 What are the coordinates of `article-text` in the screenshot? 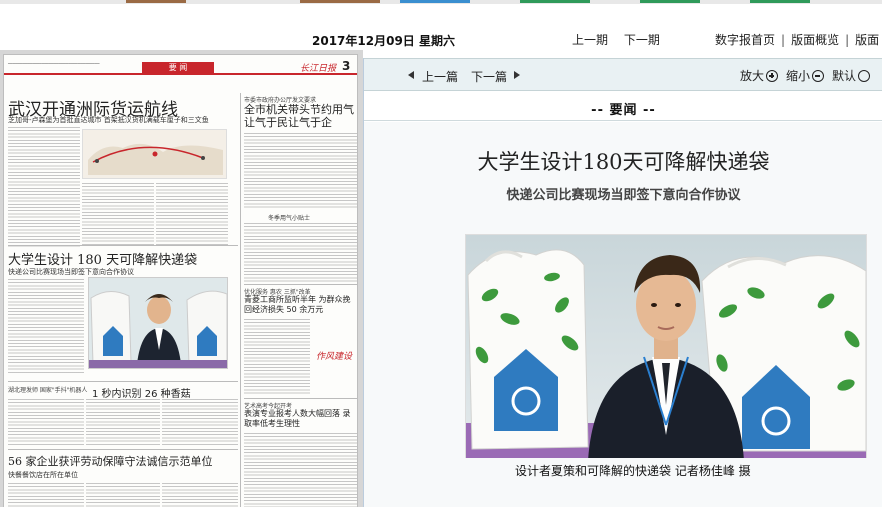 It's located at (44, 187).